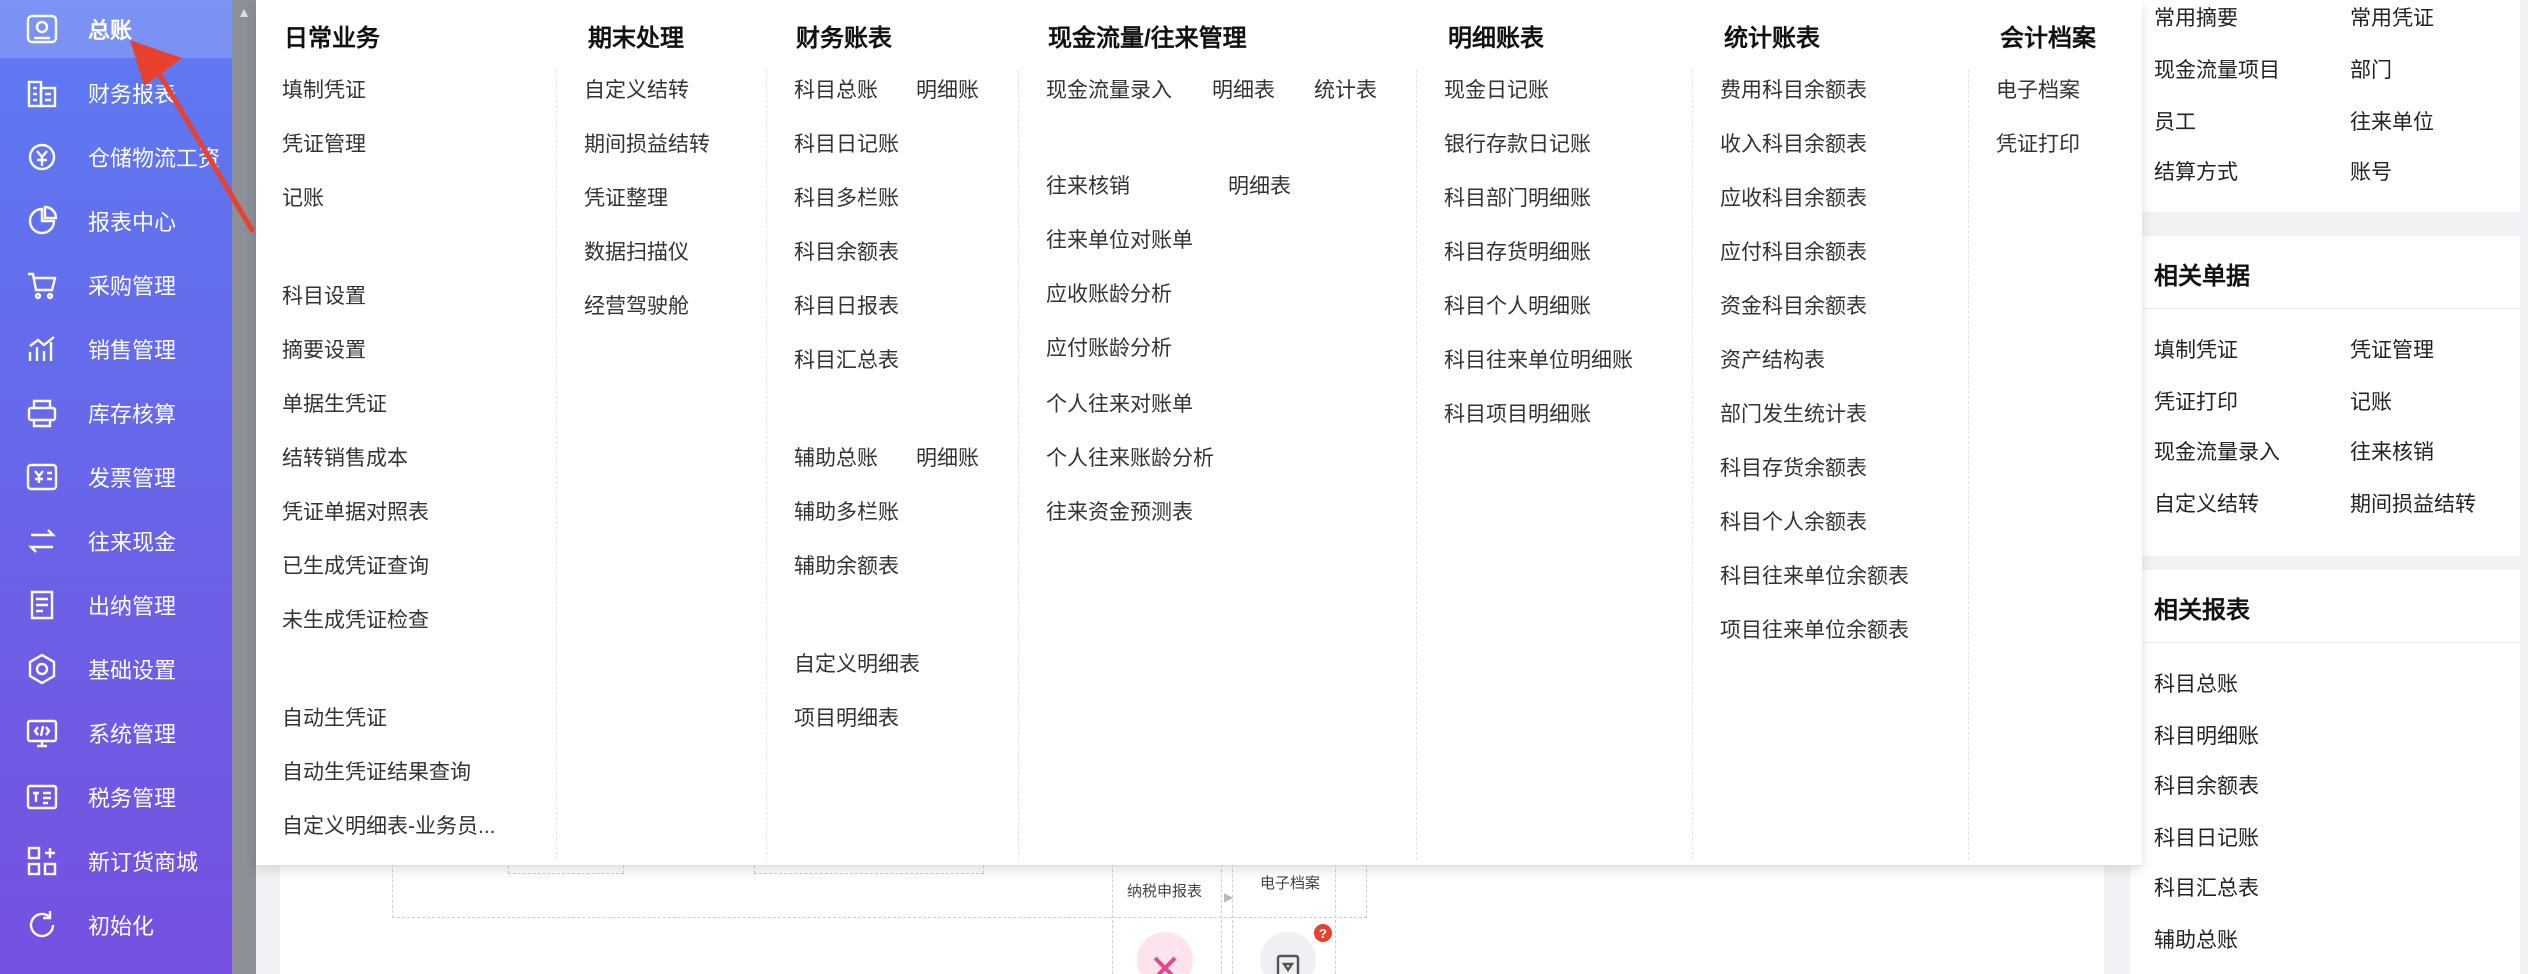 The height and width of the screenshot is (974, 2528). Describe the element at coordinates (2038, 143) in the screenshot. I see `menu-link: 凭证打印` at that location.